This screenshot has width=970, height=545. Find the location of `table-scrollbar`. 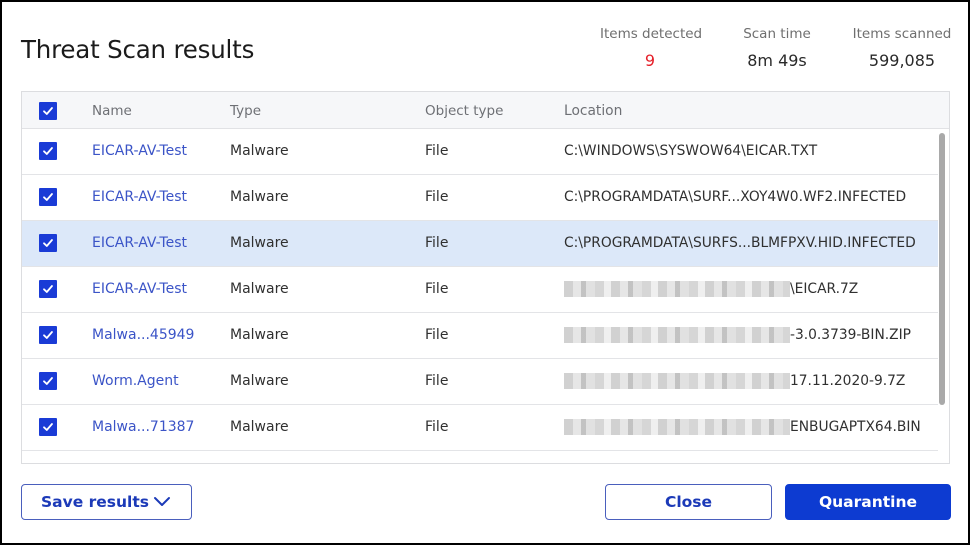

table-scrollbar is located at coordinates (942, 269).